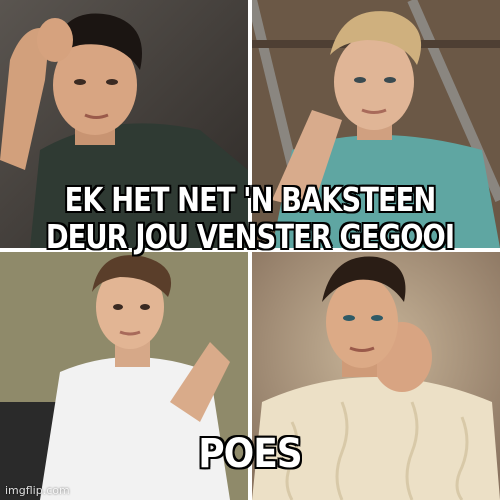  I want to click on top-caption-line: EK HET NET 'N BAKSTEEN, so click(250, 199).